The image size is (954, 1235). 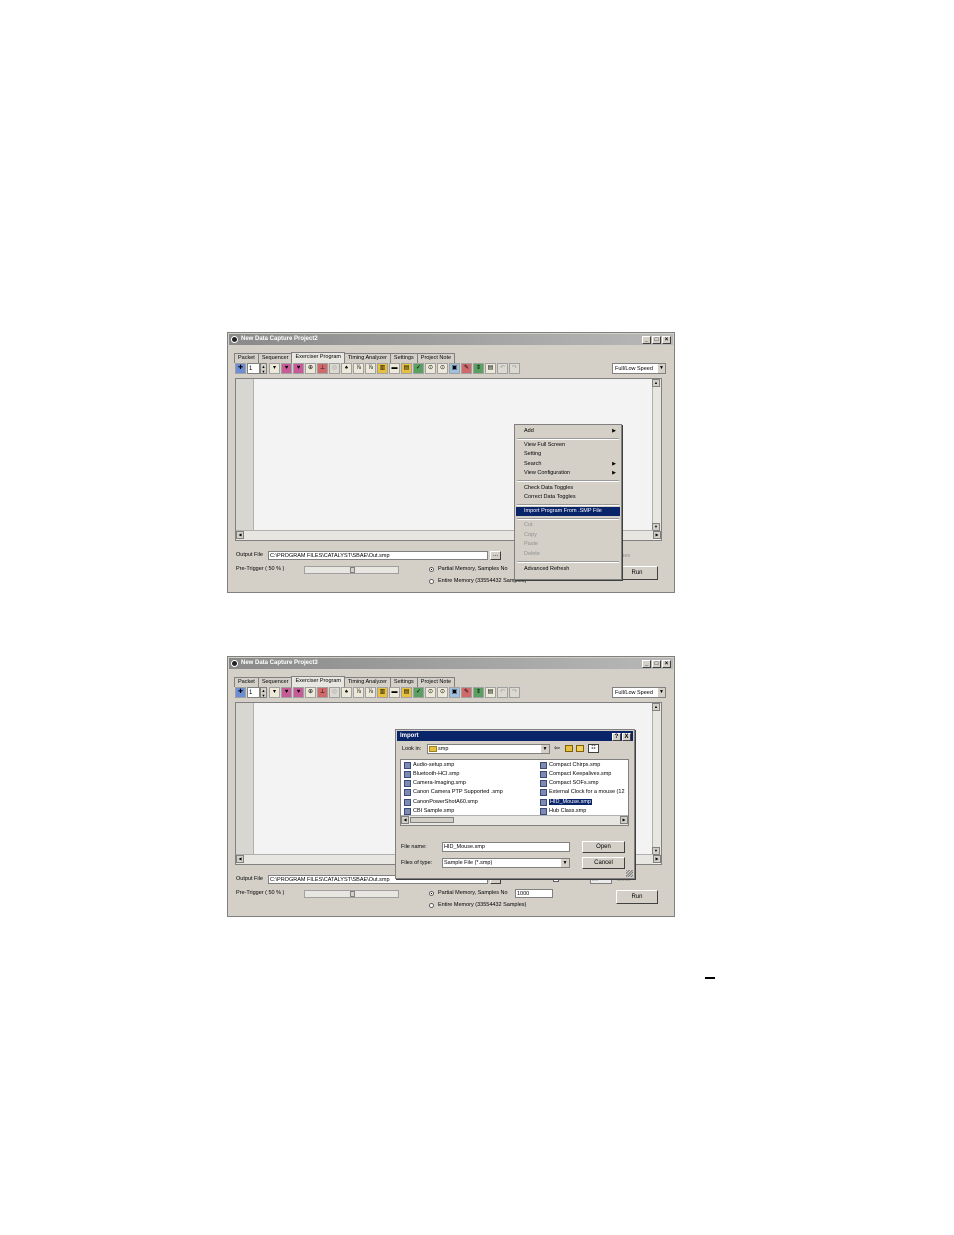 I want to click on menu-item-view-full-screen: View Full Screen, so click(x=568, y=445).